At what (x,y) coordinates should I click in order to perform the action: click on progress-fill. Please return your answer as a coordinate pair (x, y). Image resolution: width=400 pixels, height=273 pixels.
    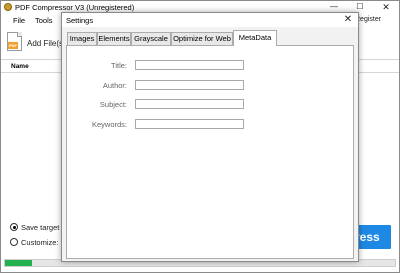
    Looking at the image, I should click on (19, 263).